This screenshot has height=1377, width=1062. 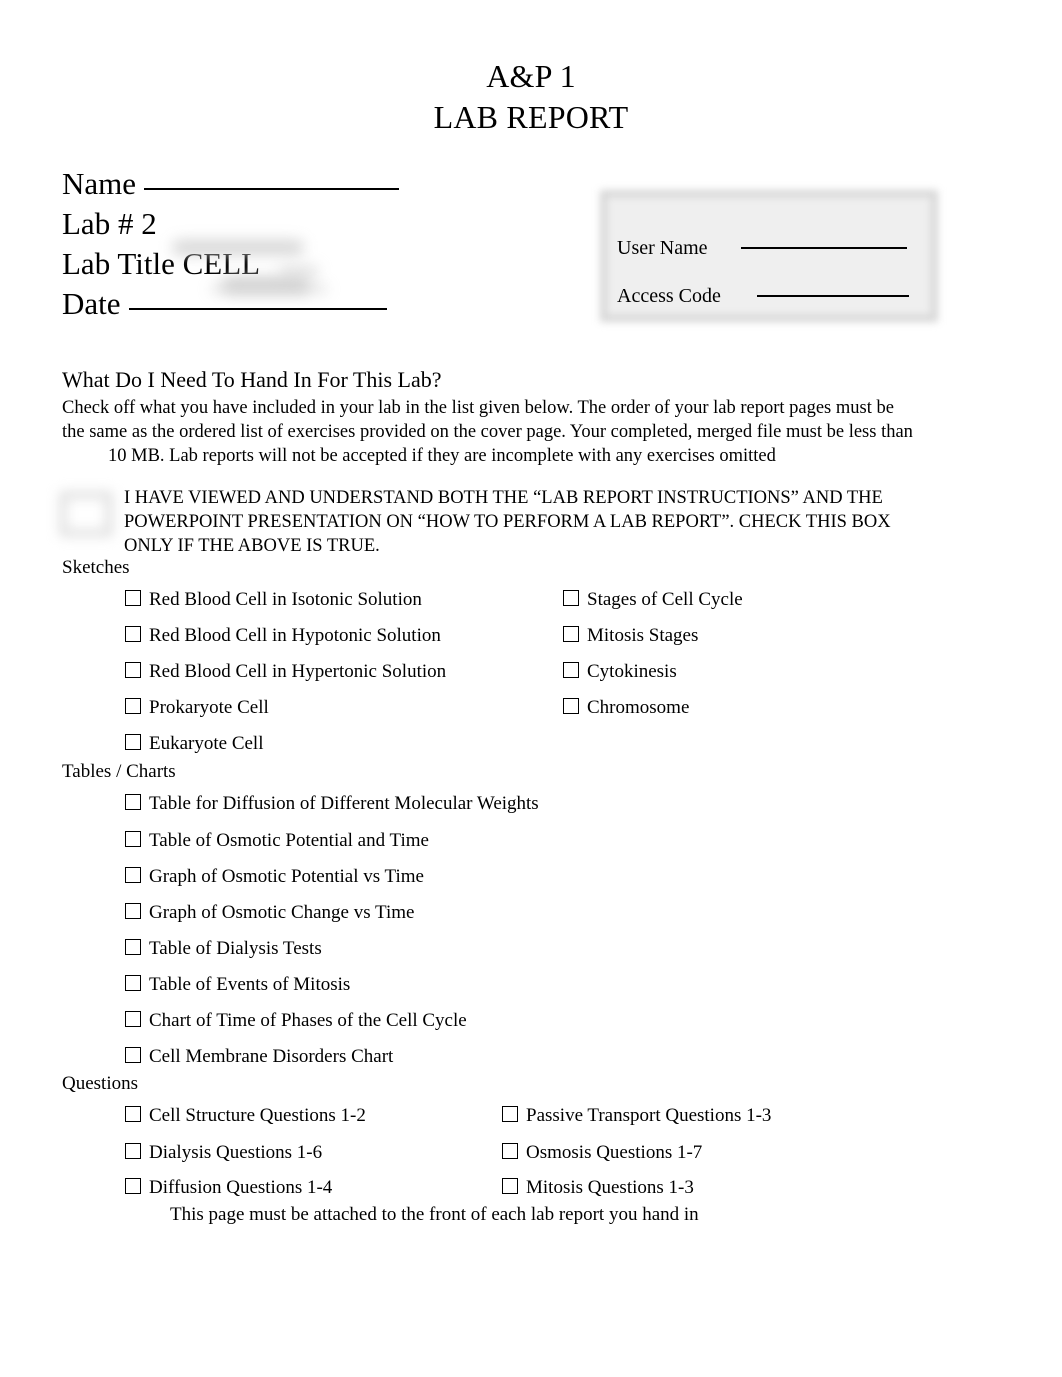 What do you see at coordinates (230, 224) in the screenshot?
I see `lab-number-row: Lab # 2` at bounding box center [230, 224].